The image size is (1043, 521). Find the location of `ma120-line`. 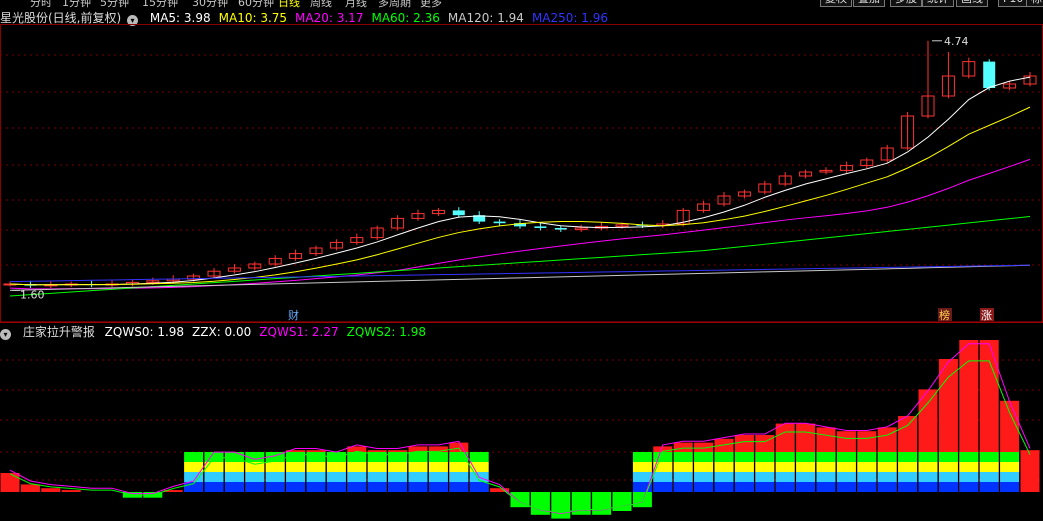

ma120-line is located at coordinates (520, 277).